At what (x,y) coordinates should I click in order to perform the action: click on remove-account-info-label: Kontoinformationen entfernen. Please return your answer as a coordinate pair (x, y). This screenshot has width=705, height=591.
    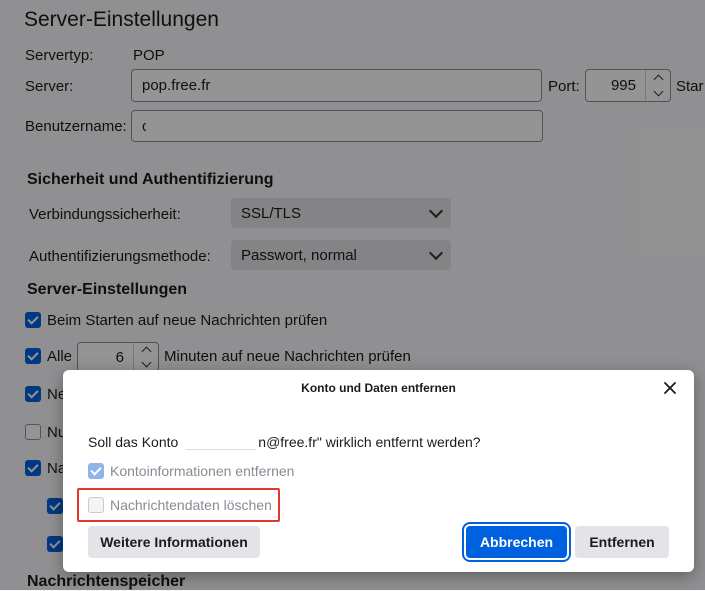
    Looking at the image, I should click on (202, 471).